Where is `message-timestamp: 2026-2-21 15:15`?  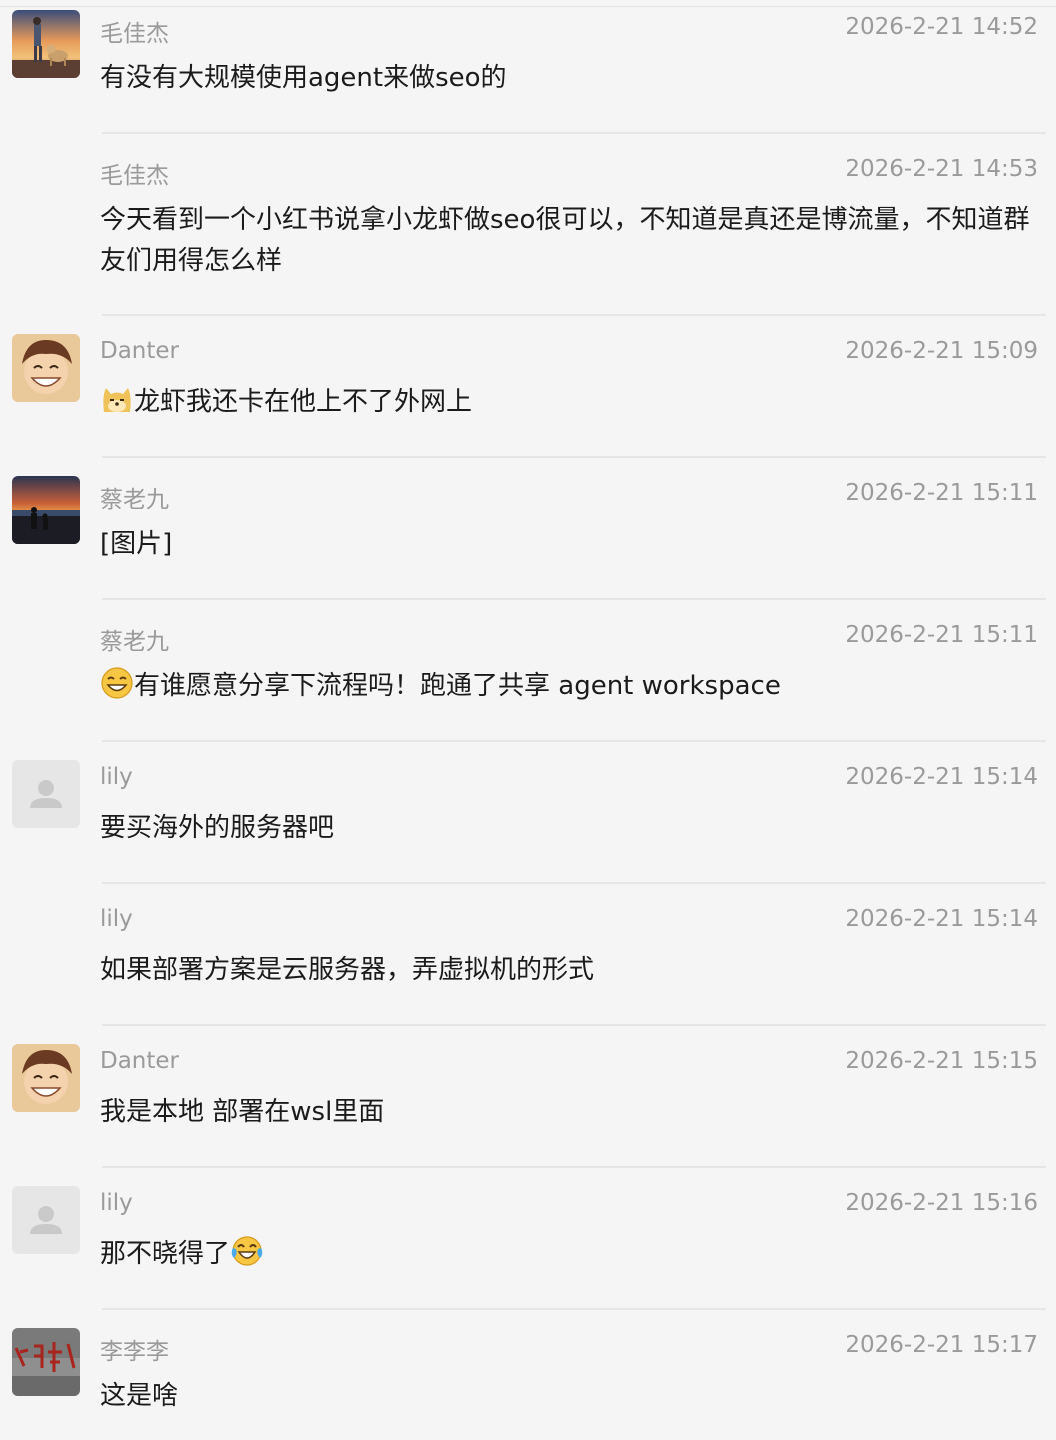 message-timestamp: 2026-2-21 15:15 is located at coordinates (941, 1061).